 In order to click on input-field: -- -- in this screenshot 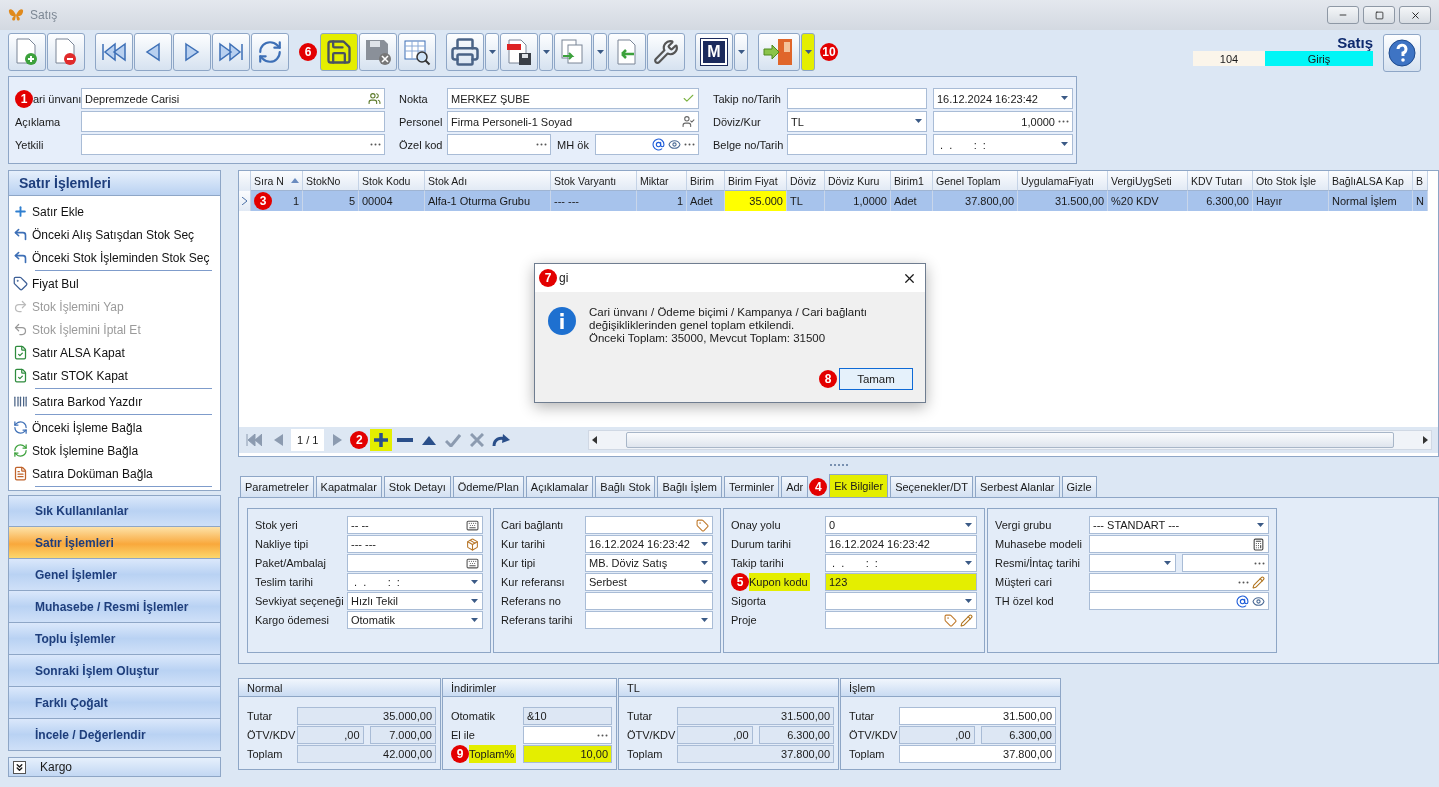, I will do `click(415, 525)`.